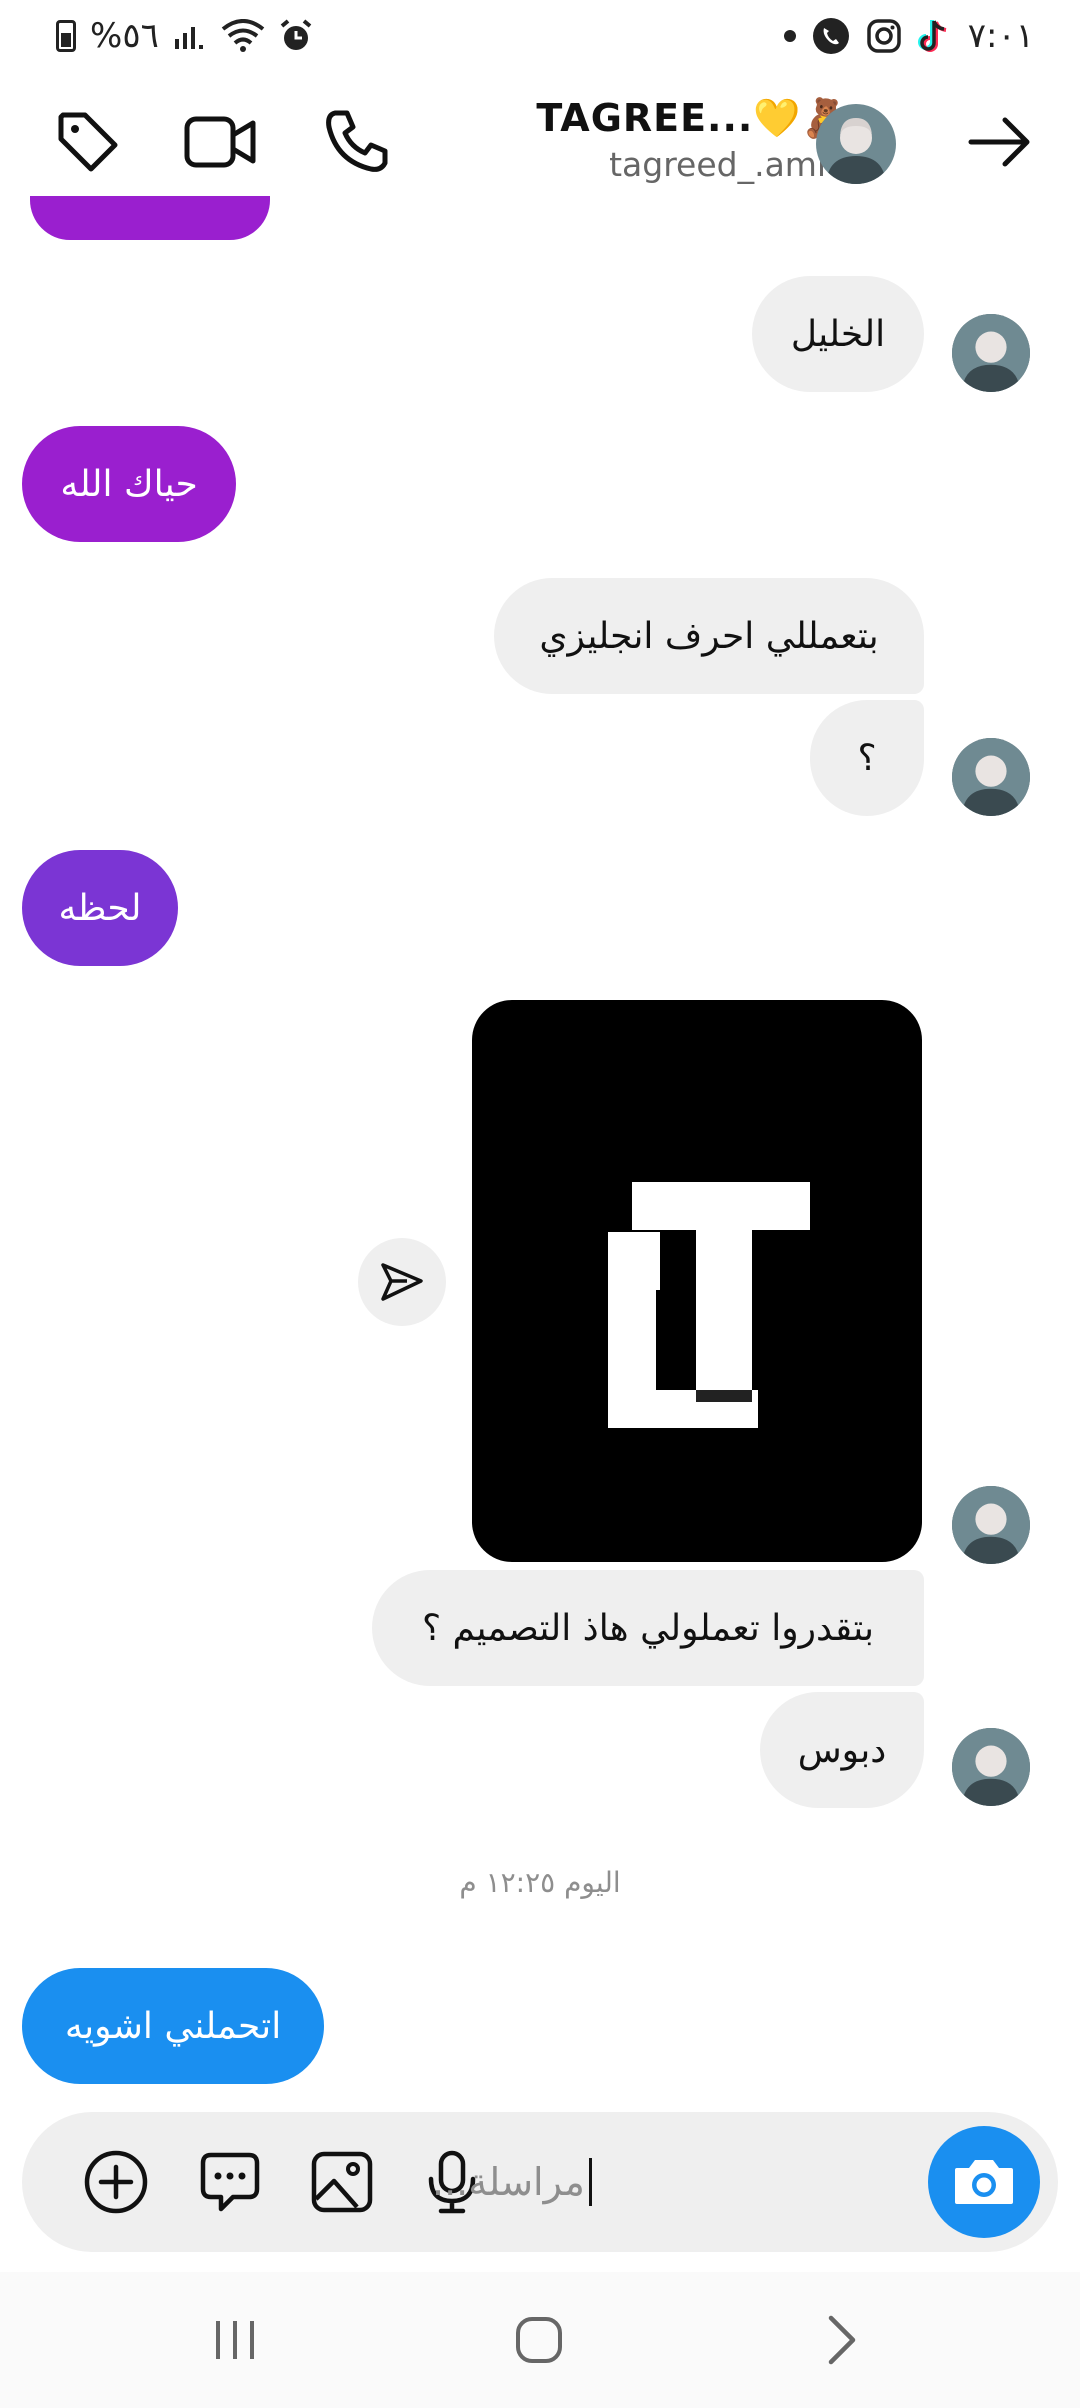  I want to click on battery-icon, so click(66, 36).